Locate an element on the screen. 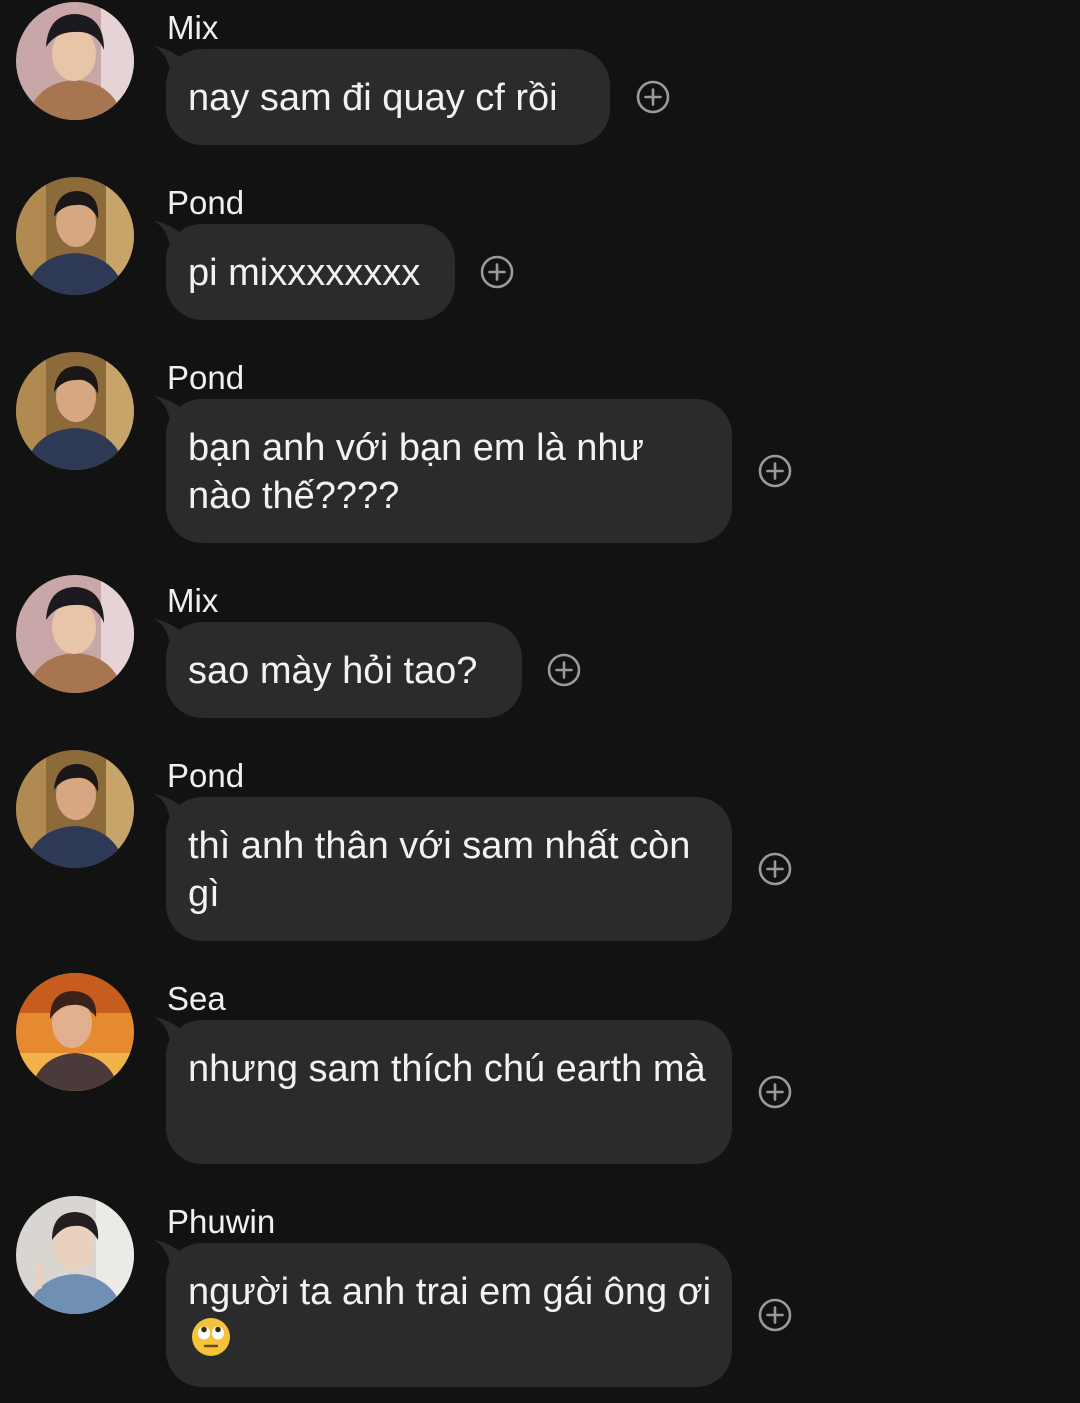 This screenshot has height=1403, width=1080. phuwin-avatar-icon is located at coordinates (75, 1255).